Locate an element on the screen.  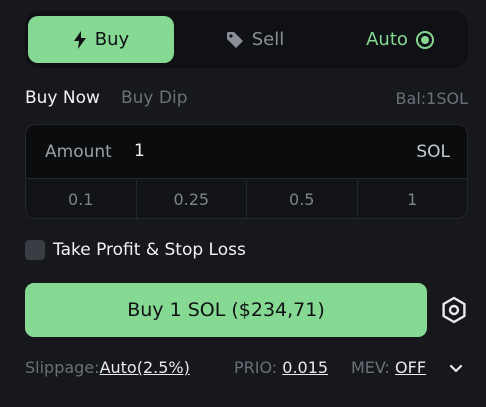
slippage-value: Auto(2.5%) is located at coordinates (145, 367).